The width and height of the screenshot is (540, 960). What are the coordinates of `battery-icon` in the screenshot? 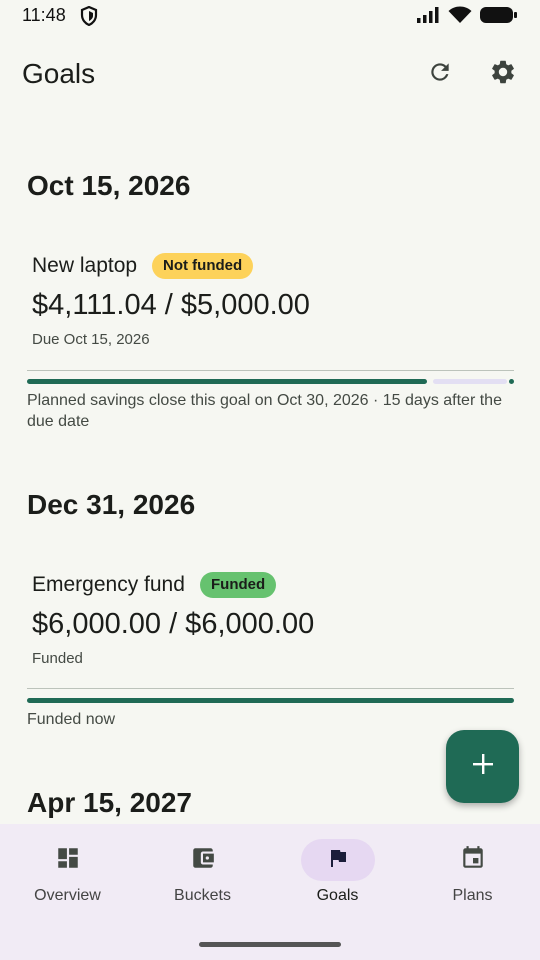 It's located at (499, 17).